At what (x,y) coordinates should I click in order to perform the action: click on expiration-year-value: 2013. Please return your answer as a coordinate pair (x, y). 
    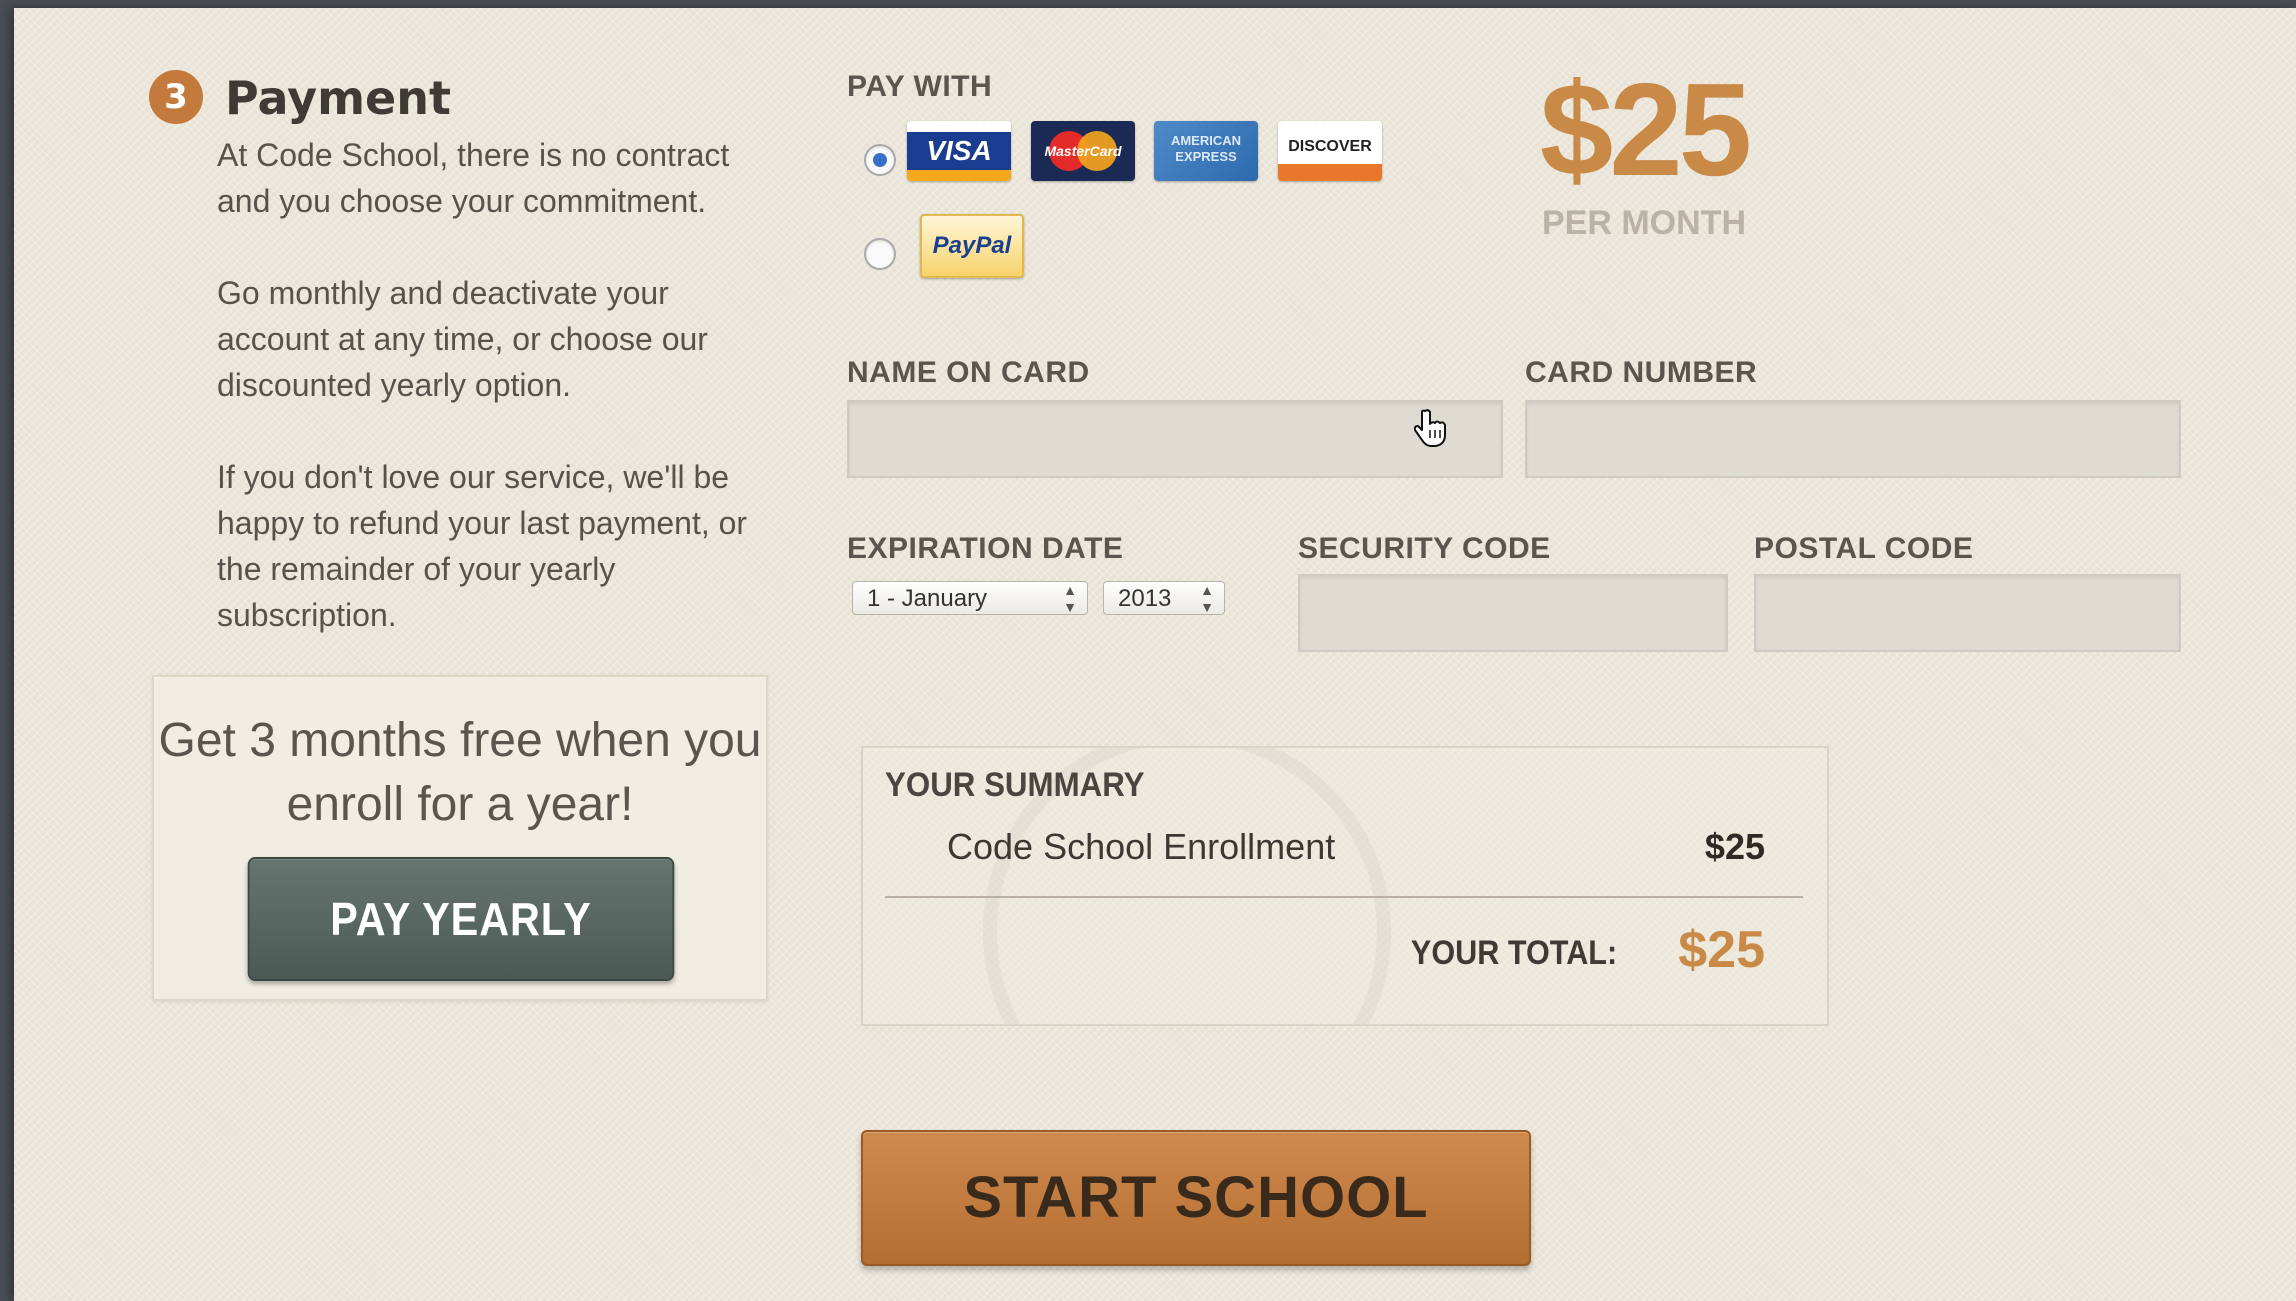
    Looking at the image, I should click on (1145, 598).